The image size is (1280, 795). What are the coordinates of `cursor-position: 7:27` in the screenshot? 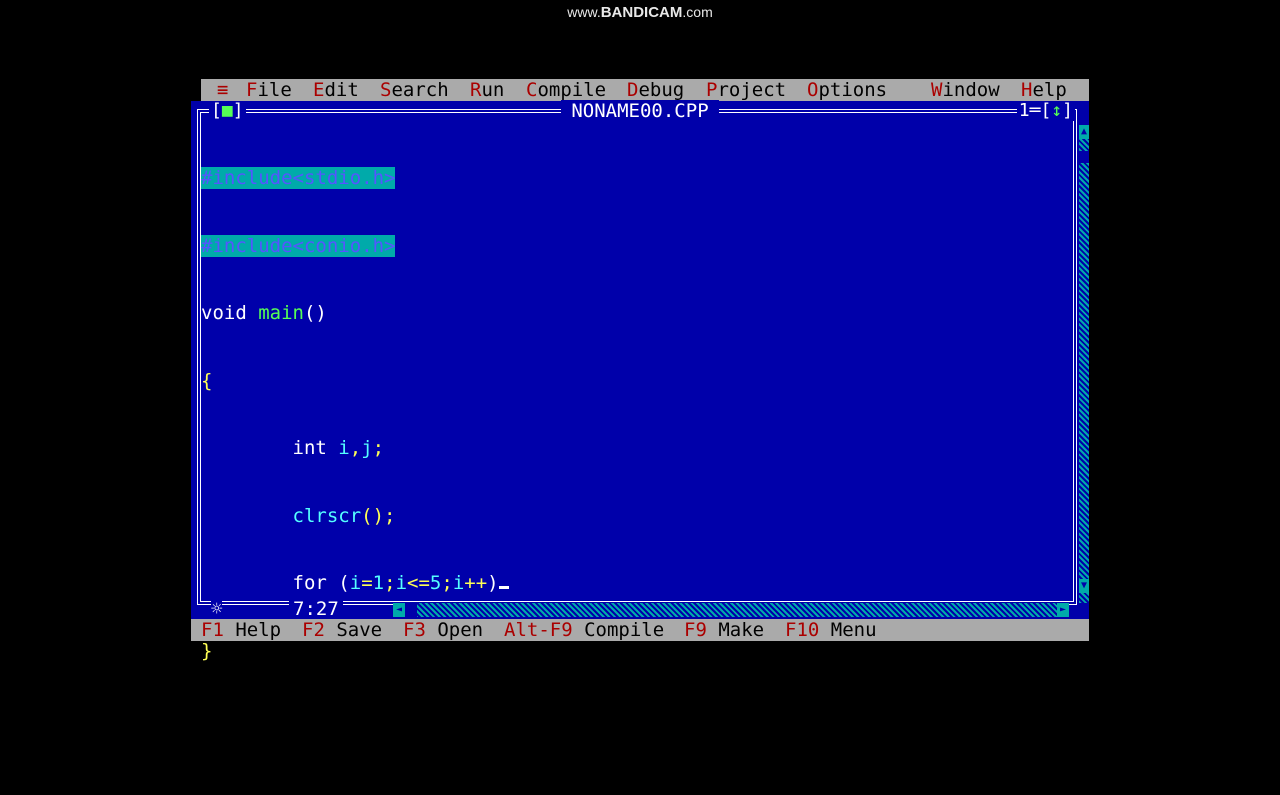 It's located at (316, 609).